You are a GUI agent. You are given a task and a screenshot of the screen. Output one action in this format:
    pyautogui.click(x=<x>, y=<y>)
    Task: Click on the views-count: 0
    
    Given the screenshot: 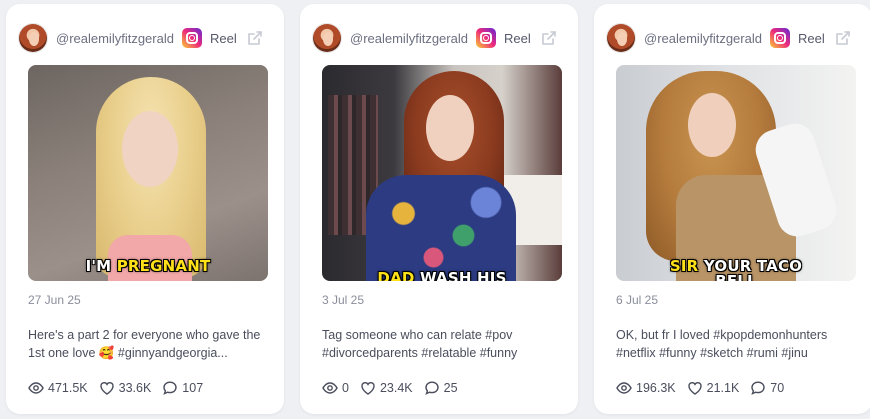 What is the action you would take?
    pyautogui.click(x=345, y=388)
    